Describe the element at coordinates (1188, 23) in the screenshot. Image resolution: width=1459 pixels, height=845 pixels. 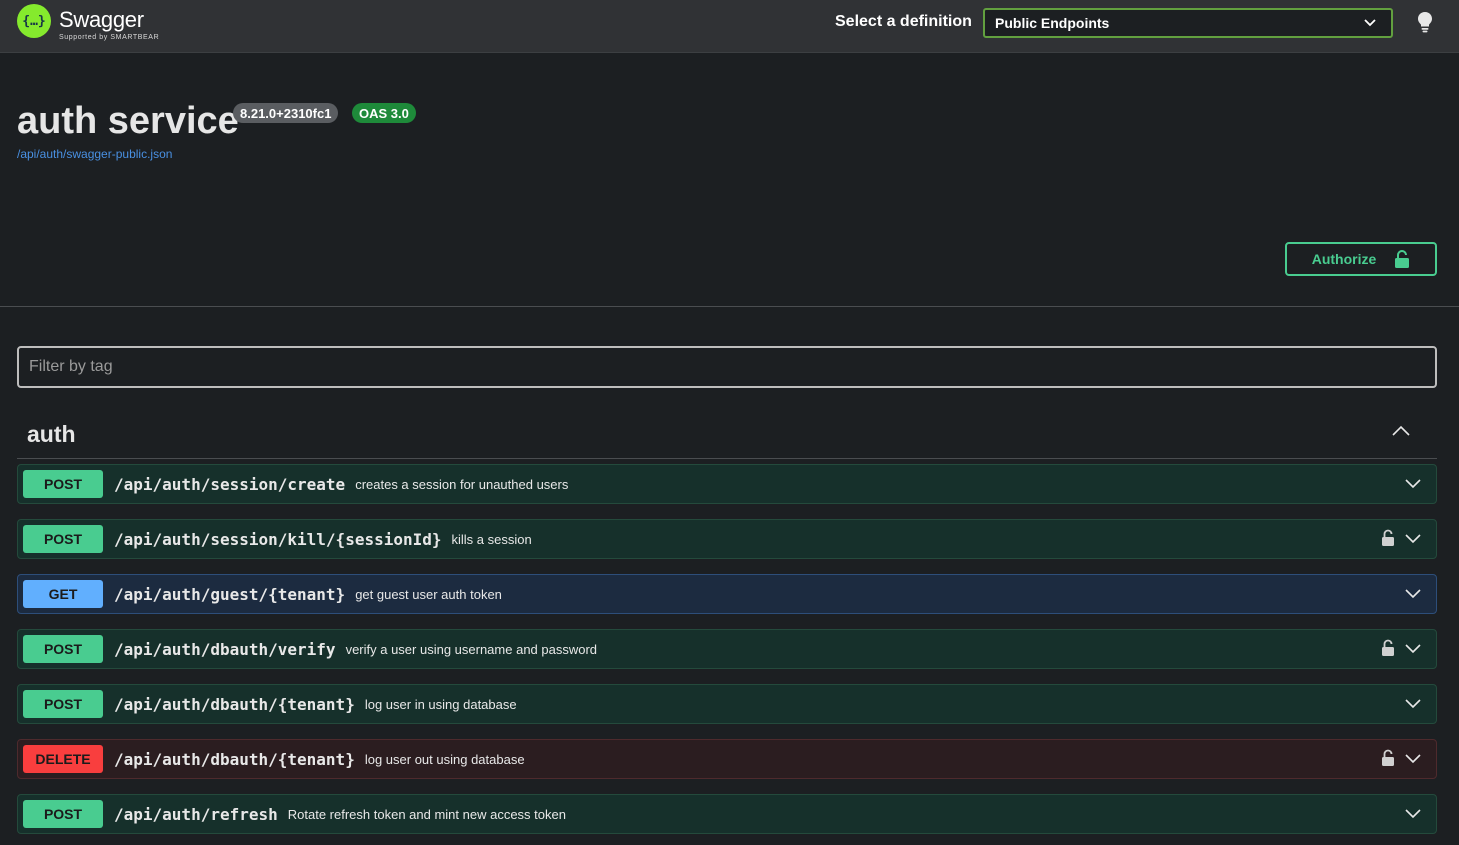
I see `definition-select: Public Endpoints` at that location.